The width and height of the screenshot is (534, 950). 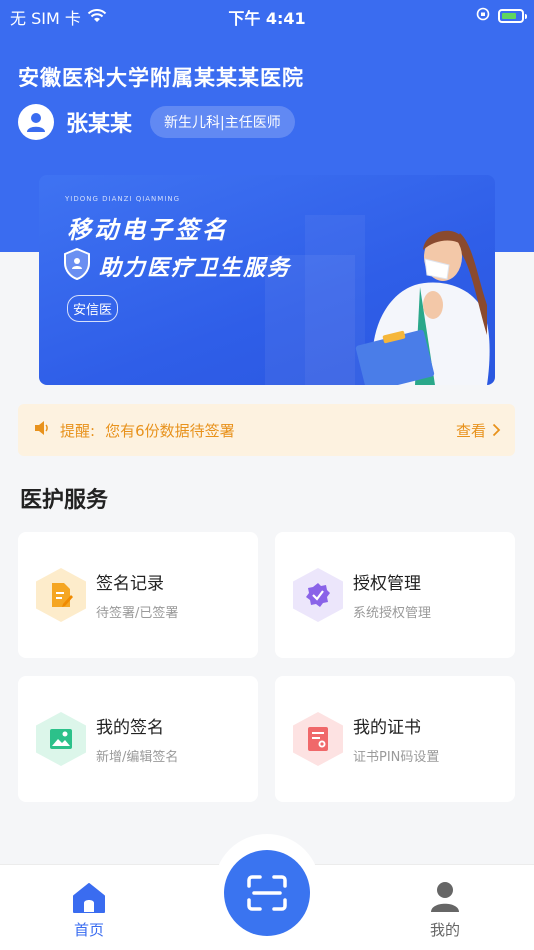 I want to click on user-name: 张某某, so click(x=99, y=124).